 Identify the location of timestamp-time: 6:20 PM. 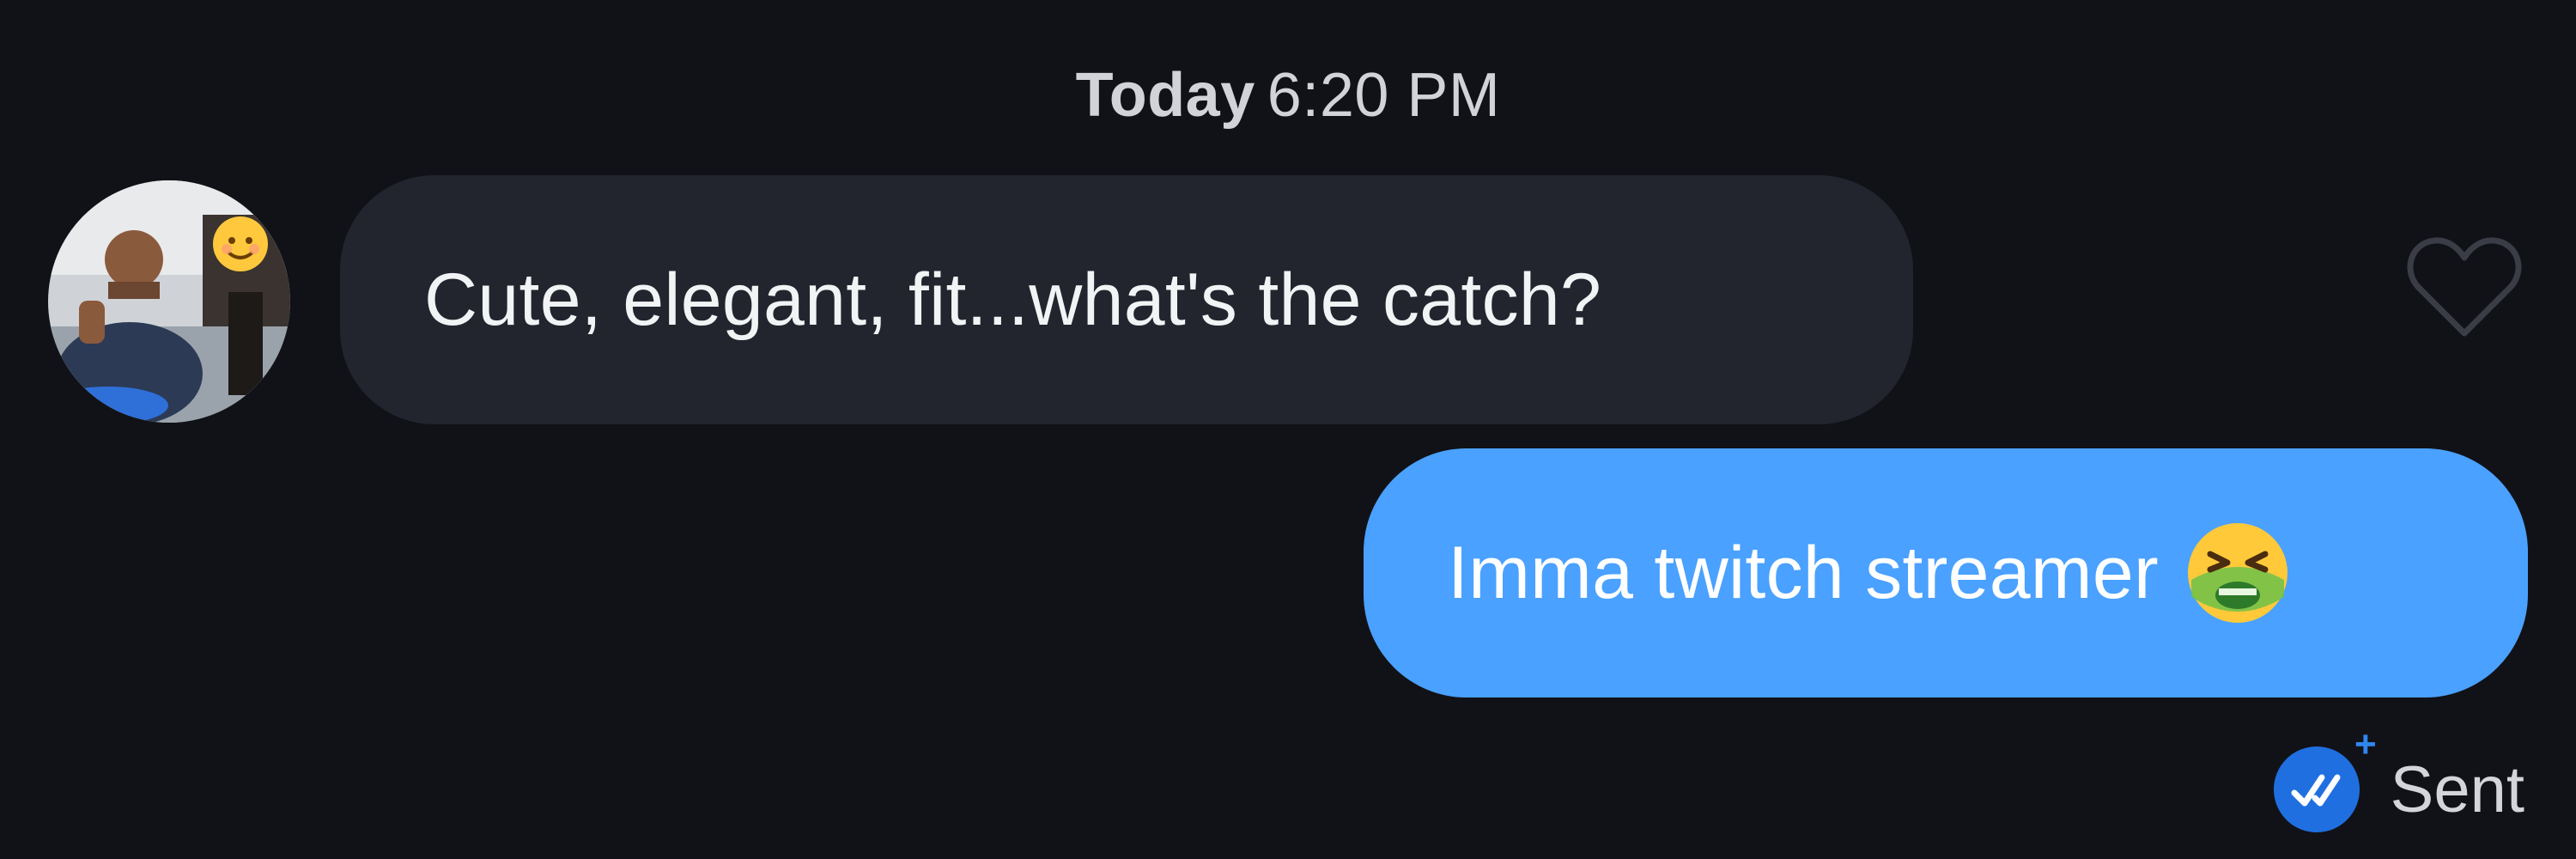
(1384, 95).